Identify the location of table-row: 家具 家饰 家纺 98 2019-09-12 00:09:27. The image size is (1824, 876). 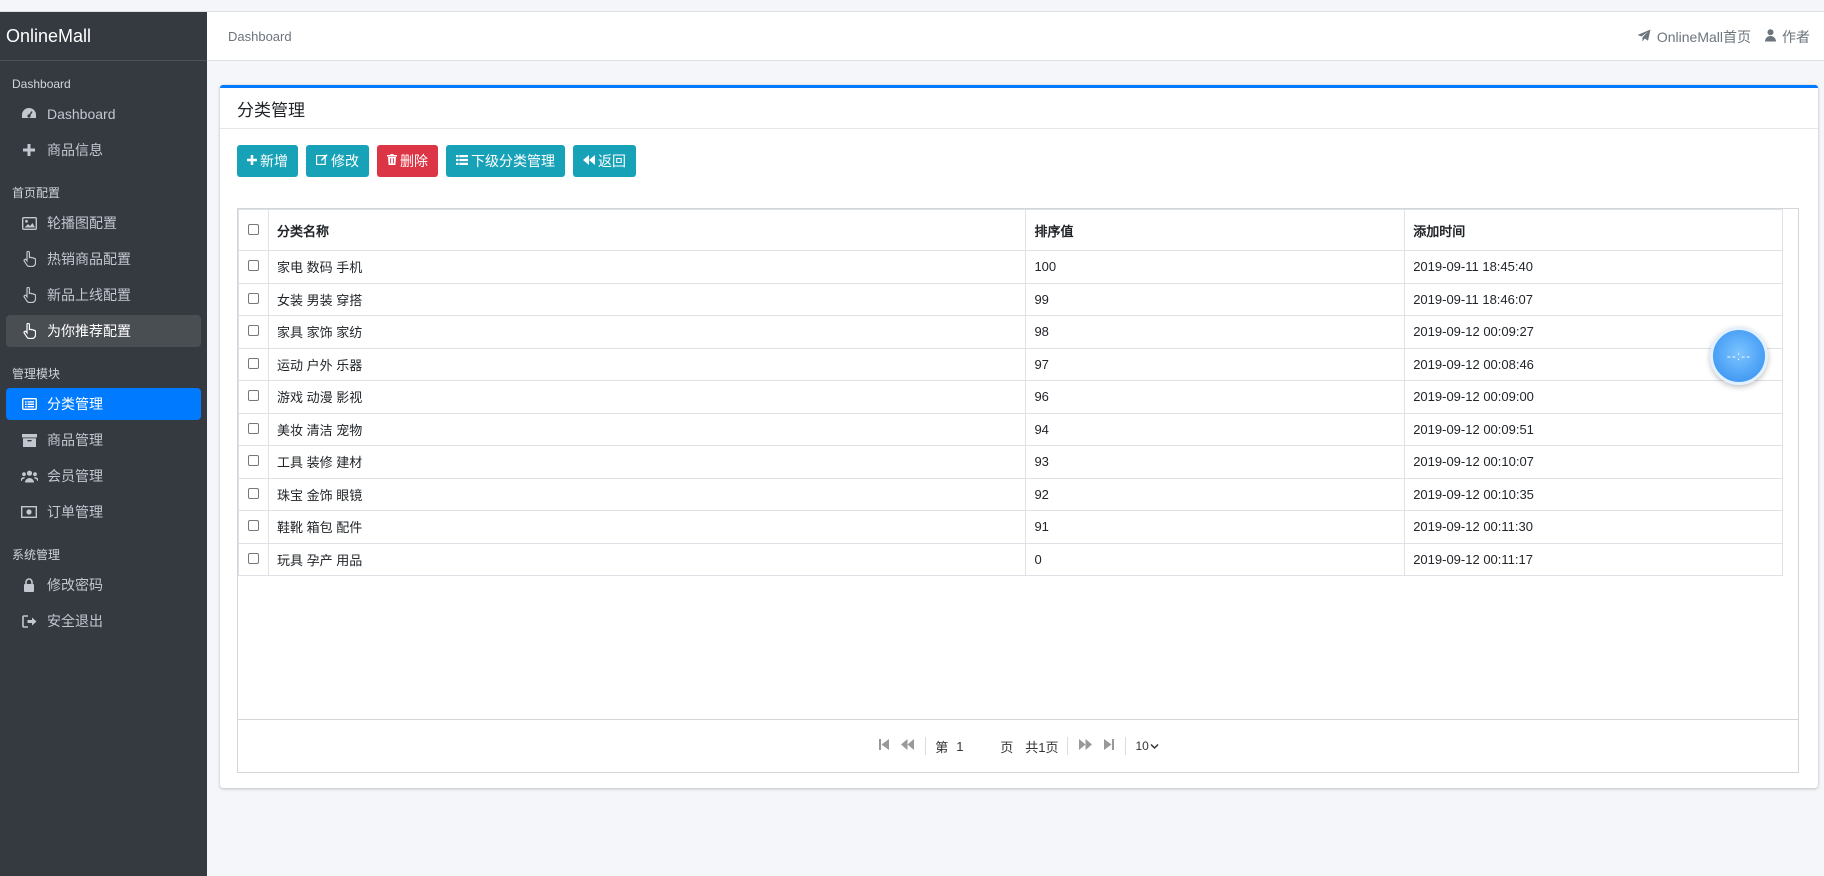
(1010, 332).